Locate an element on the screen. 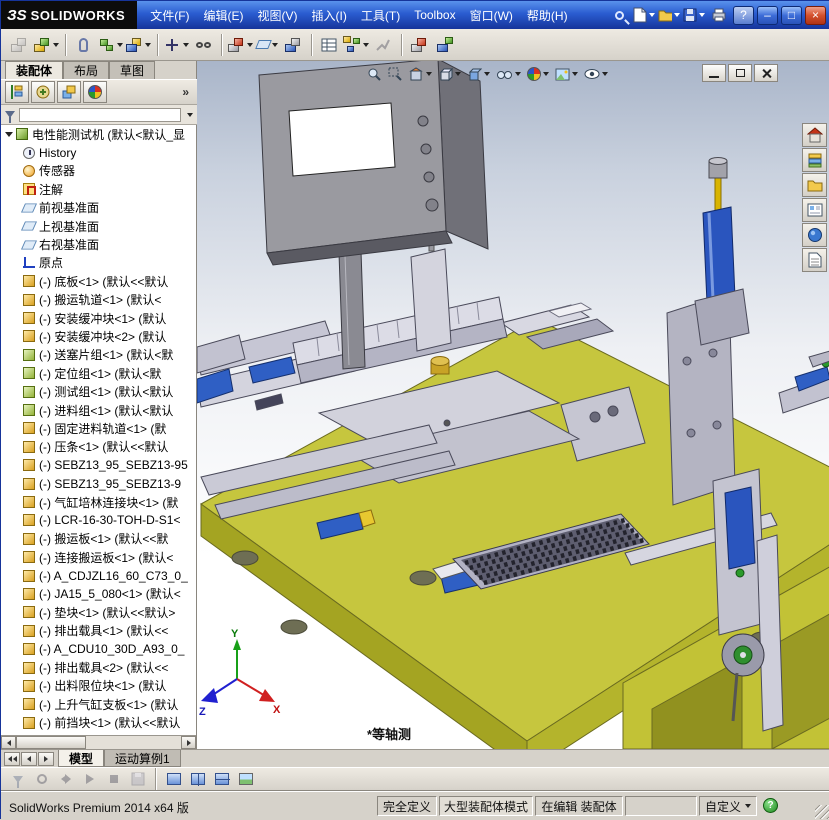 The width and height of the screenshot is (829, 820). tree-item: (-) LCR-16-30-TOH-D-S1< is located at coordinates (98, 520).